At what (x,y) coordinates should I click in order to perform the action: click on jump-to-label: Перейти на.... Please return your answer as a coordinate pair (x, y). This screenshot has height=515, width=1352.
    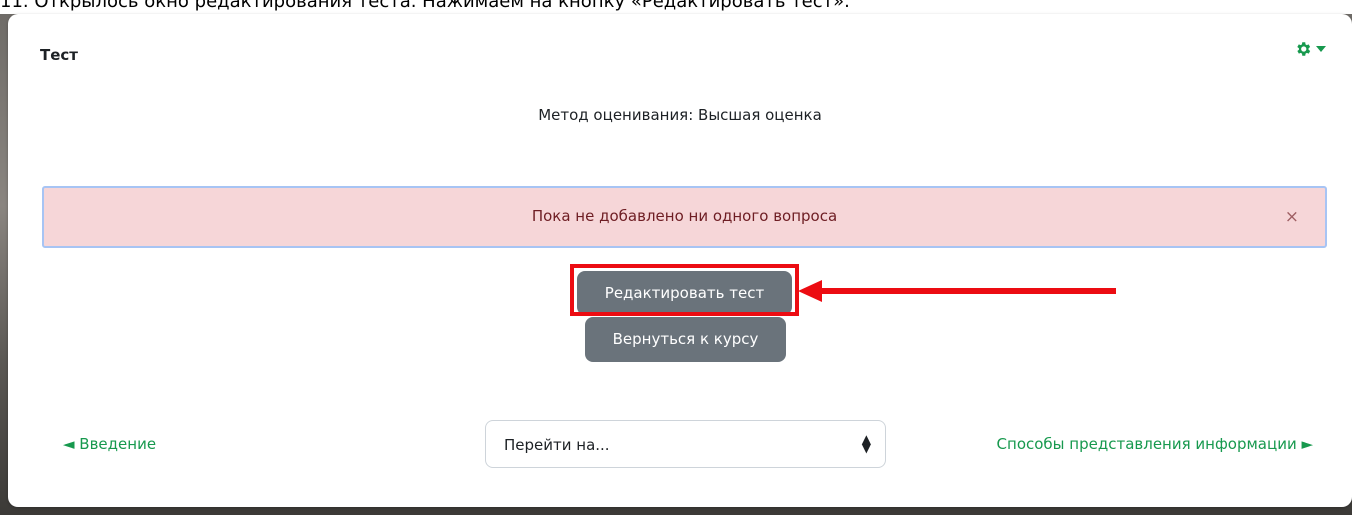
    Looking at the image, I should click on (557, 445).